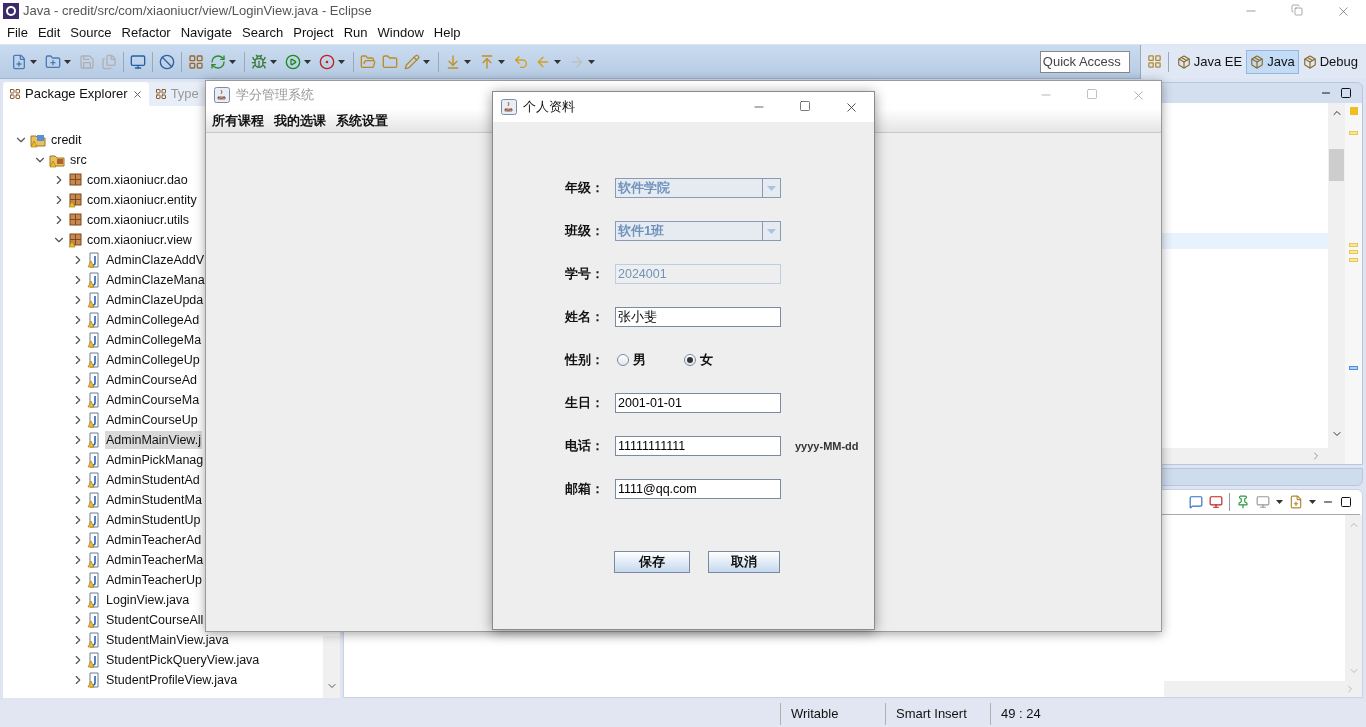 This screenshot has height=727, width=1366. What do you see at coordinates (66, 140) in the screenshot?
I see `tree-item: credit` at bounding box center [66, 140].